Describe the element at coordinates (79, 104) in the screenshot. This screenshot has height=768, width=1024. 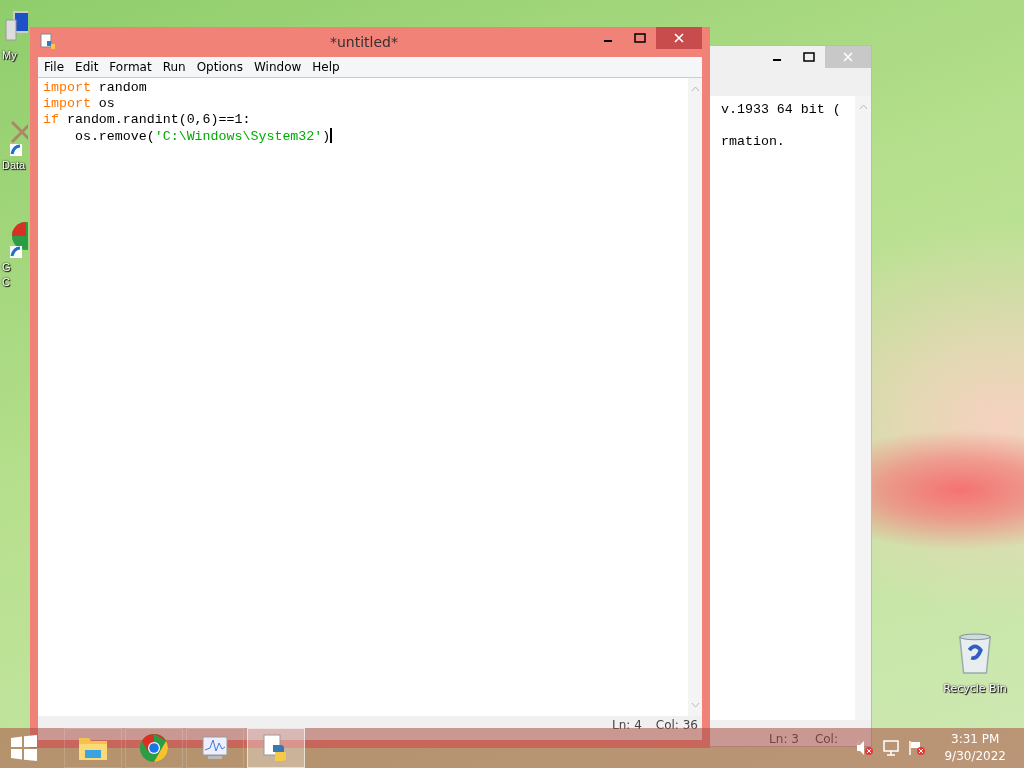
I see `code-line: import os` at that location.